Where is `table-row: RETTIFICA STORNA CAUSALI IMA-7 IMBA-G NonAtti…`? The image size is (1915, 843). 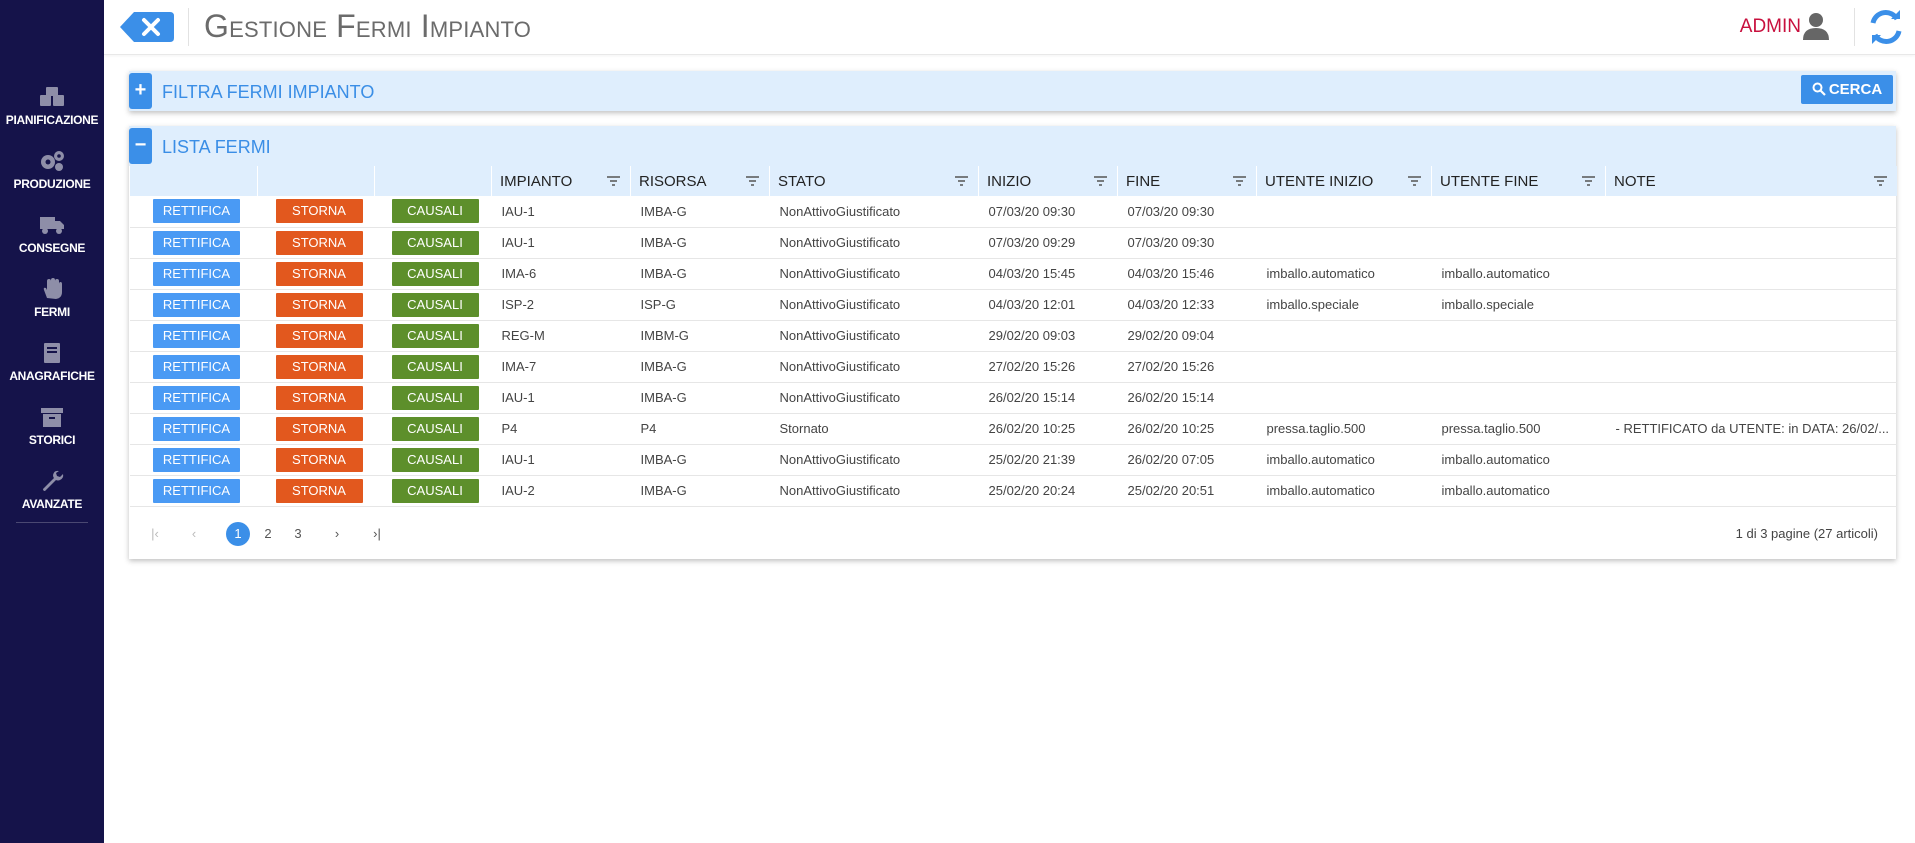
table-row: RETTIFICA STORNA CAUSALI IMA-7 IMBA-G NonAtti… is located at coordinates (1013, 367).